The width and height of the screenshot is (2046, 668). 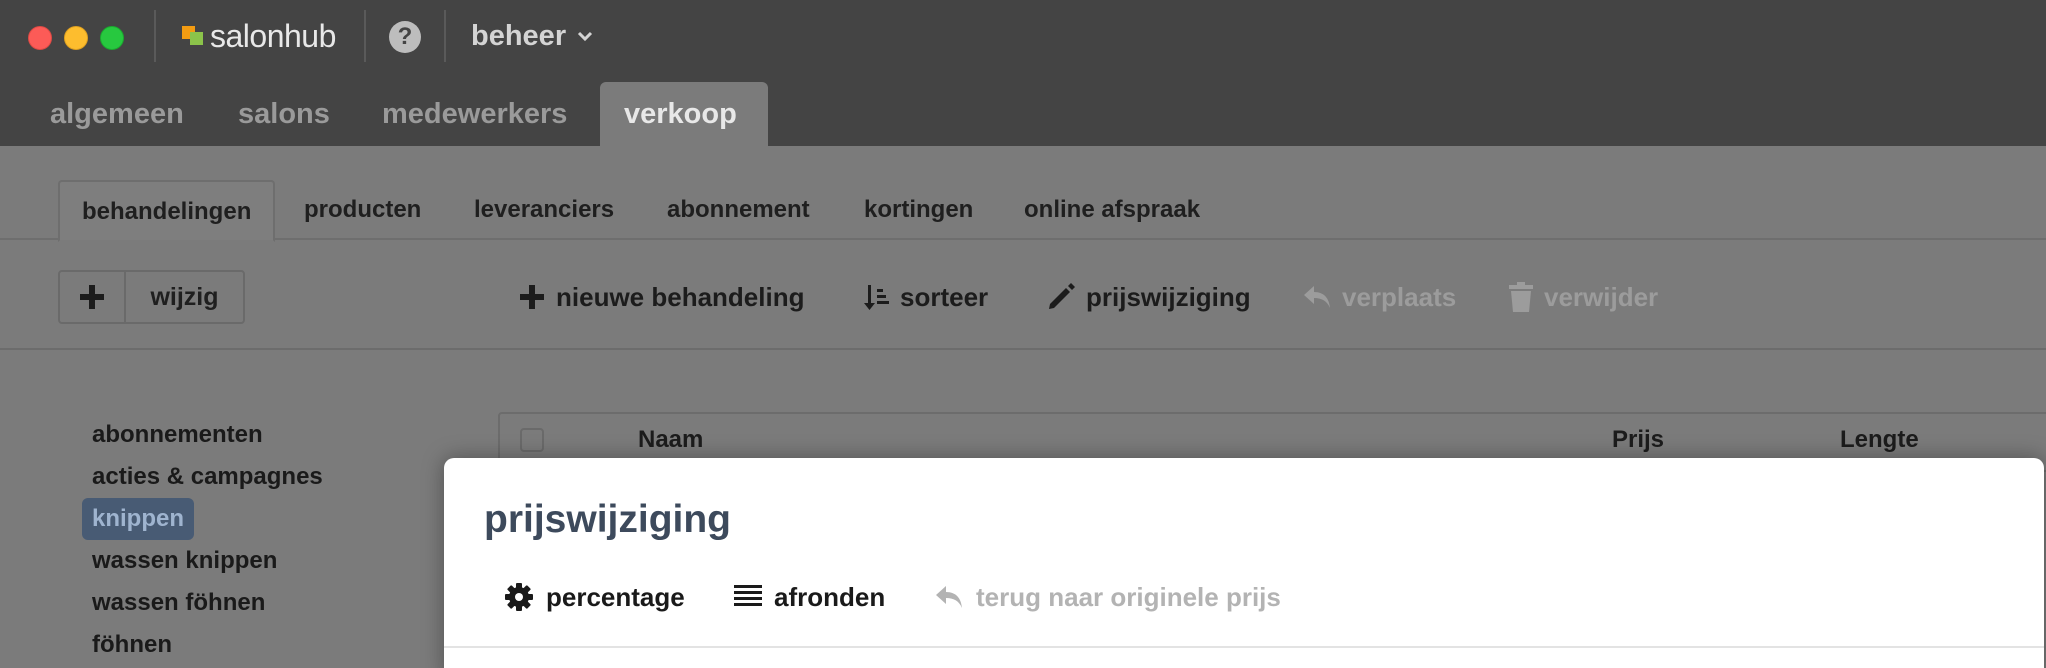 I want to click on revert-price-button: terug naar originele prijs, so click(x=1107, y=597).